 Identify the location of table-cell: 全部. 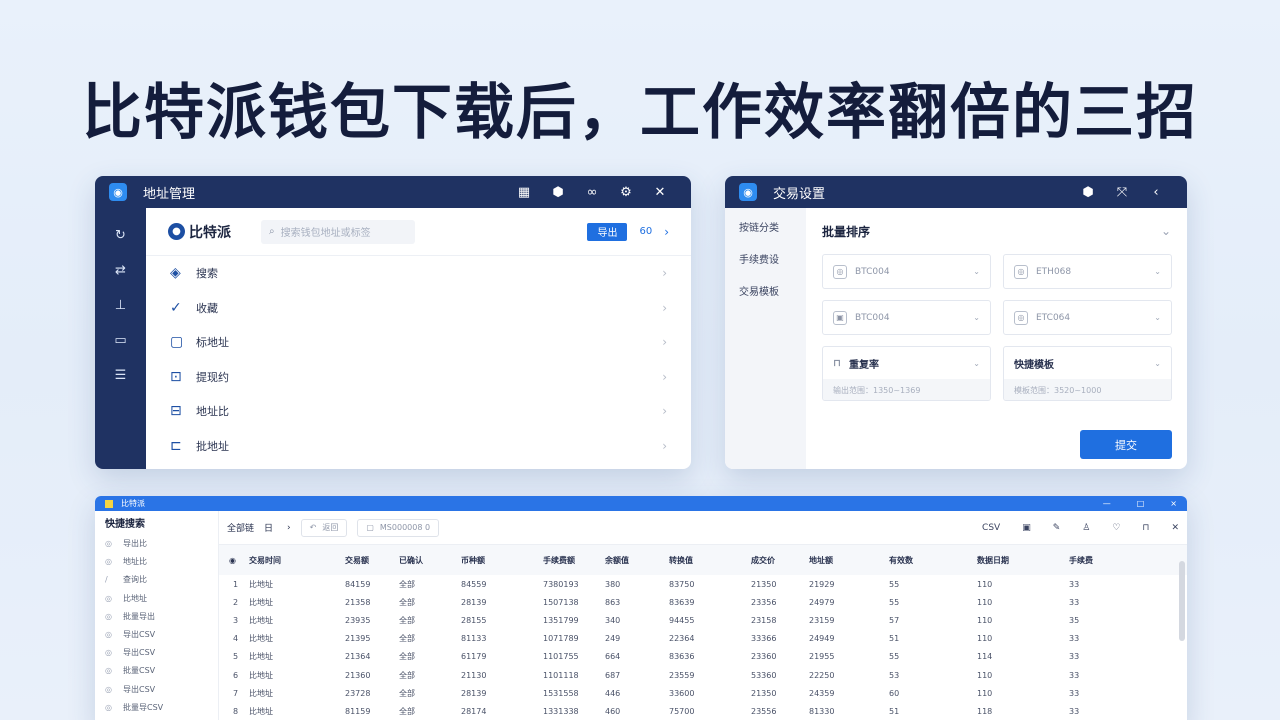
(407, 711).